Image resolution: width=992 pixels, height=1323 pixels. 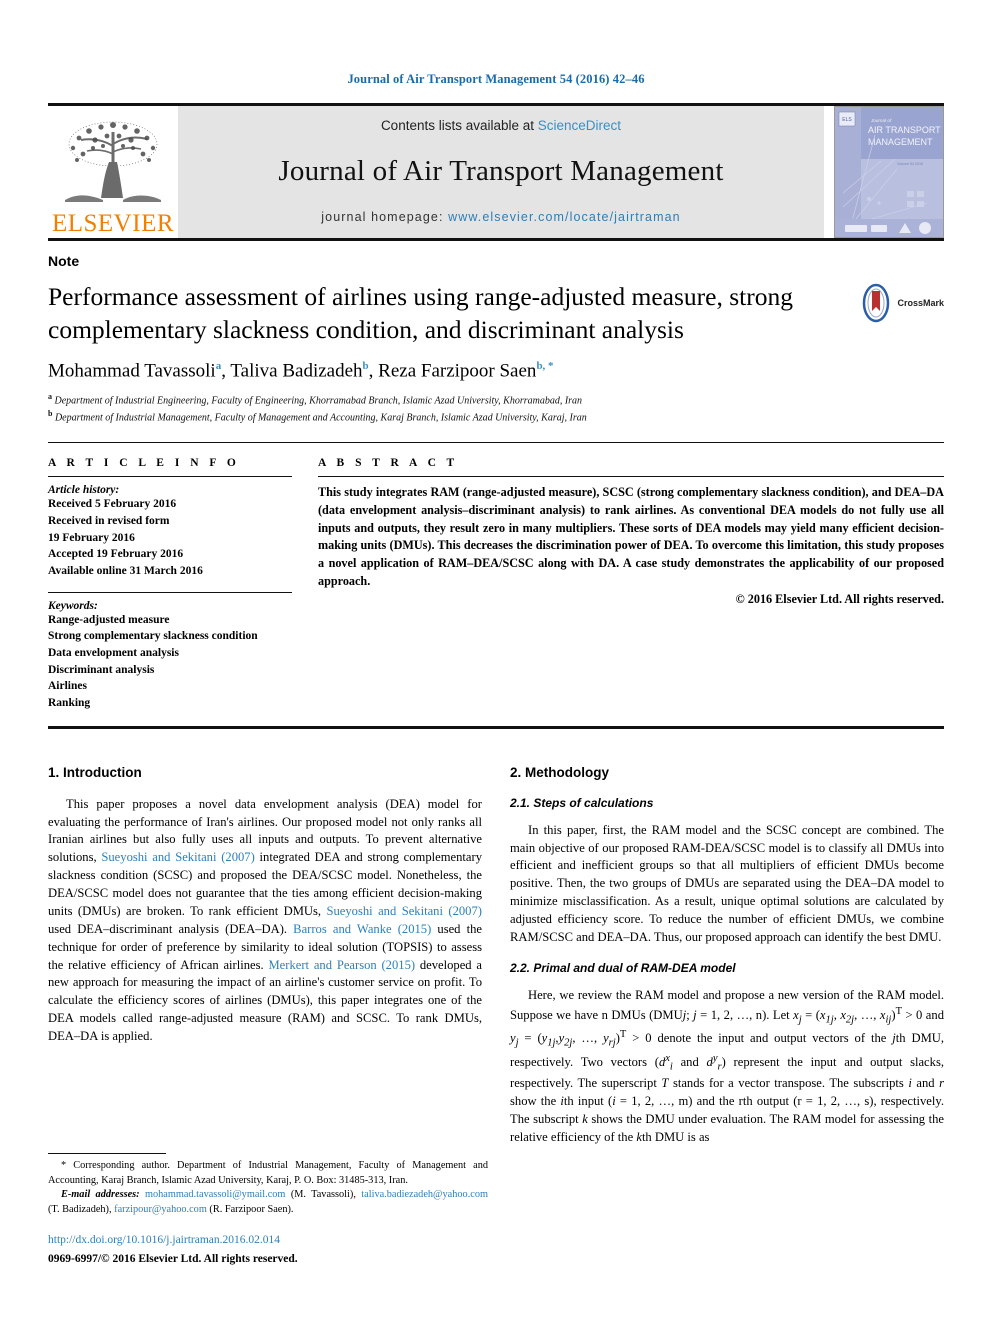 I want to click on sciencedirect-link: ScienceDirect, so click(x=579, y=125).